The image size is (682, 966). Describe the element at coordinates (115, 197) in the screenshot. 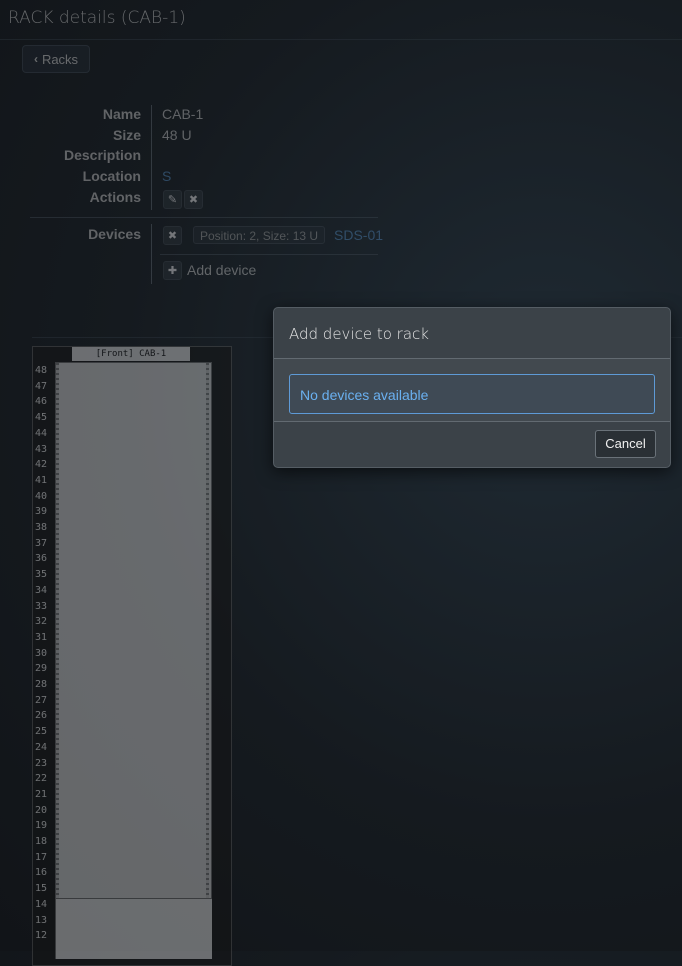

I see `actions-label: Actions` at that location.